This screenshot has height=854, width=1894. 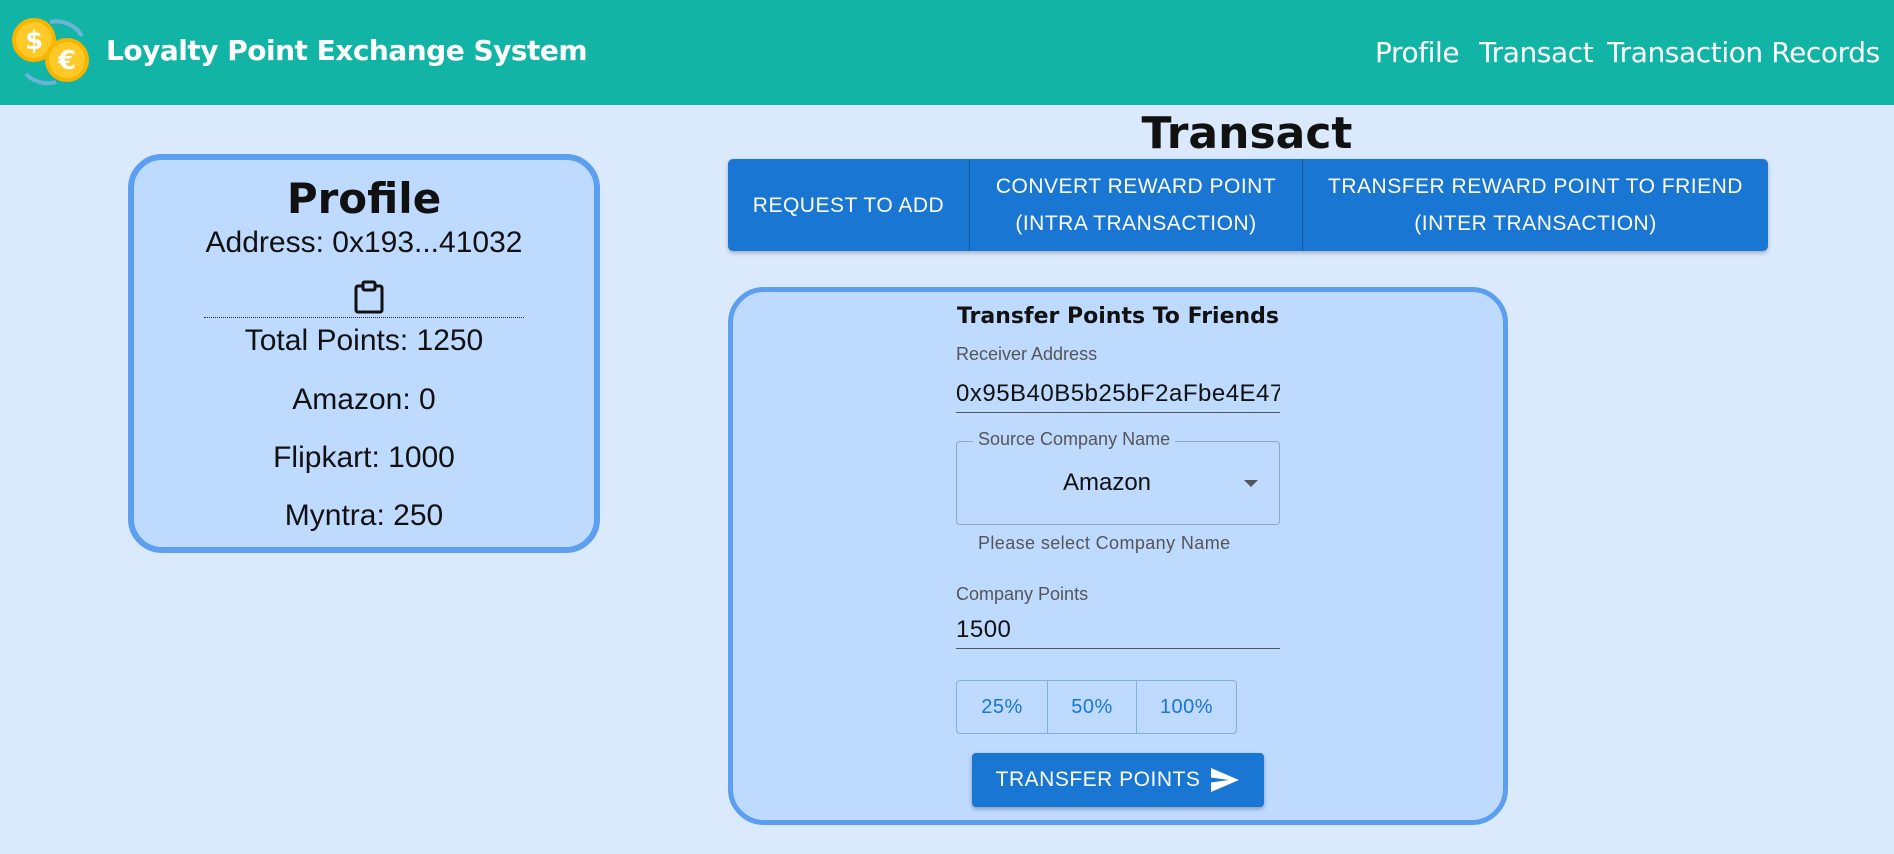 I want to click on transfer-form-title: Transfer Points To Friends, so click(x=1118, y=316).